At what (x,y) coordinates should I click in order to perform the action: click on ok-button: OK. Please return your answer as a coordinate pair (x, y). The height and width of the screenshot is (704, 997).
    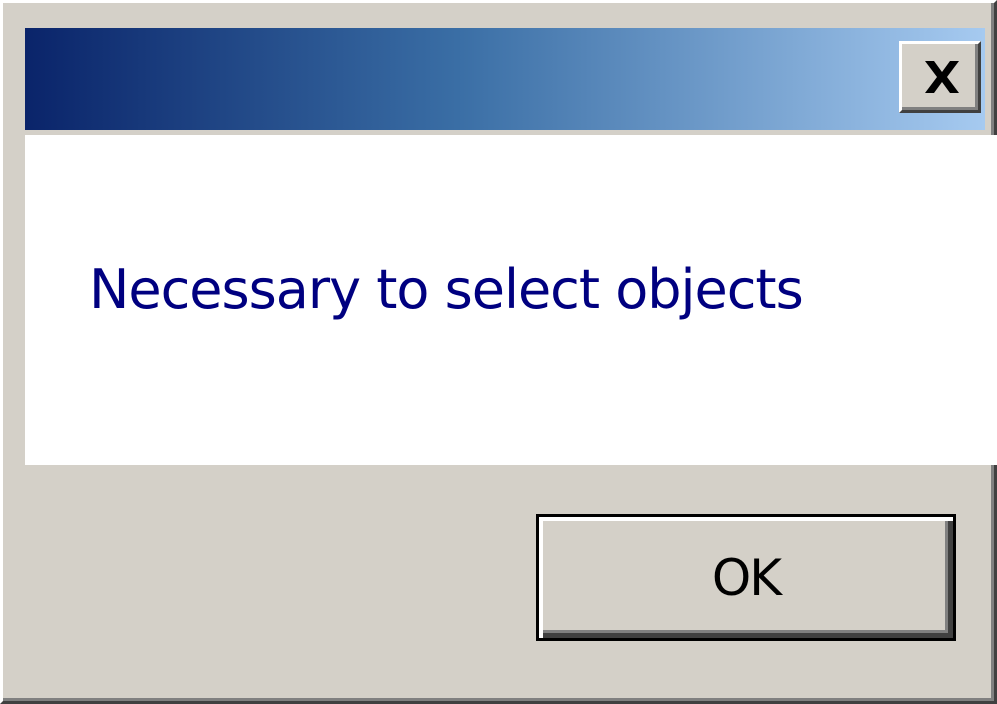
    Looking at the image, I should click on (746, 577).